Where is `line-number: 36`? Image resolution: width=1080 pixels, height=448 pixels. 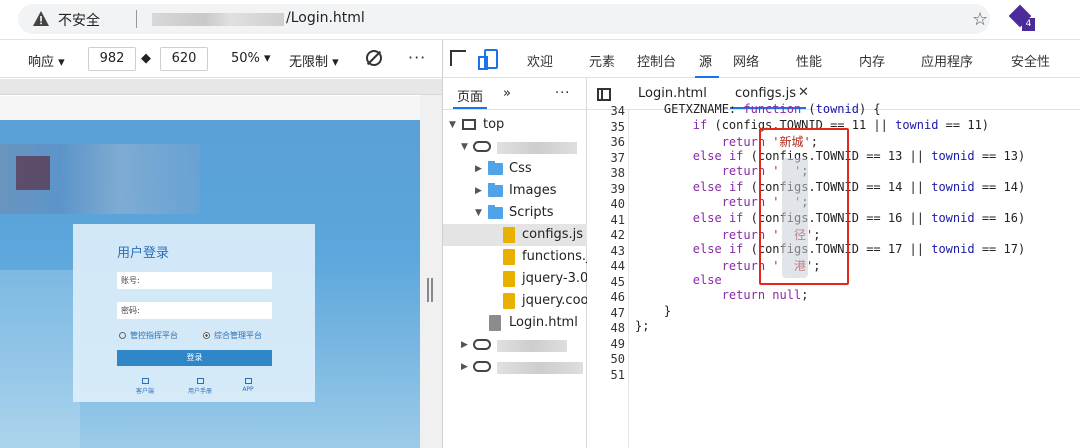 line-number: 36 is located at coordinates (617, 142).